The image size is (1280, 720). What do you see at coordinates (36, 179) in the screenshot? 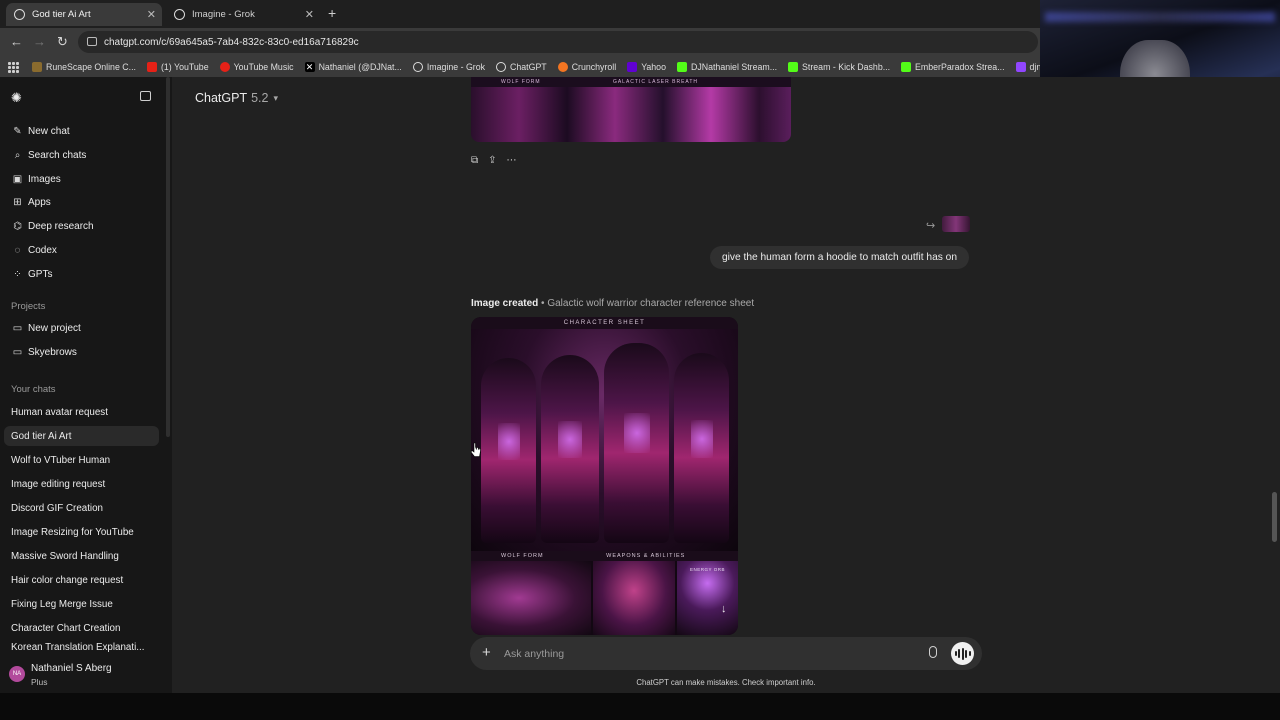
I see `sidebar-item-images: ▣ Images` at bounding box center [36, 179].